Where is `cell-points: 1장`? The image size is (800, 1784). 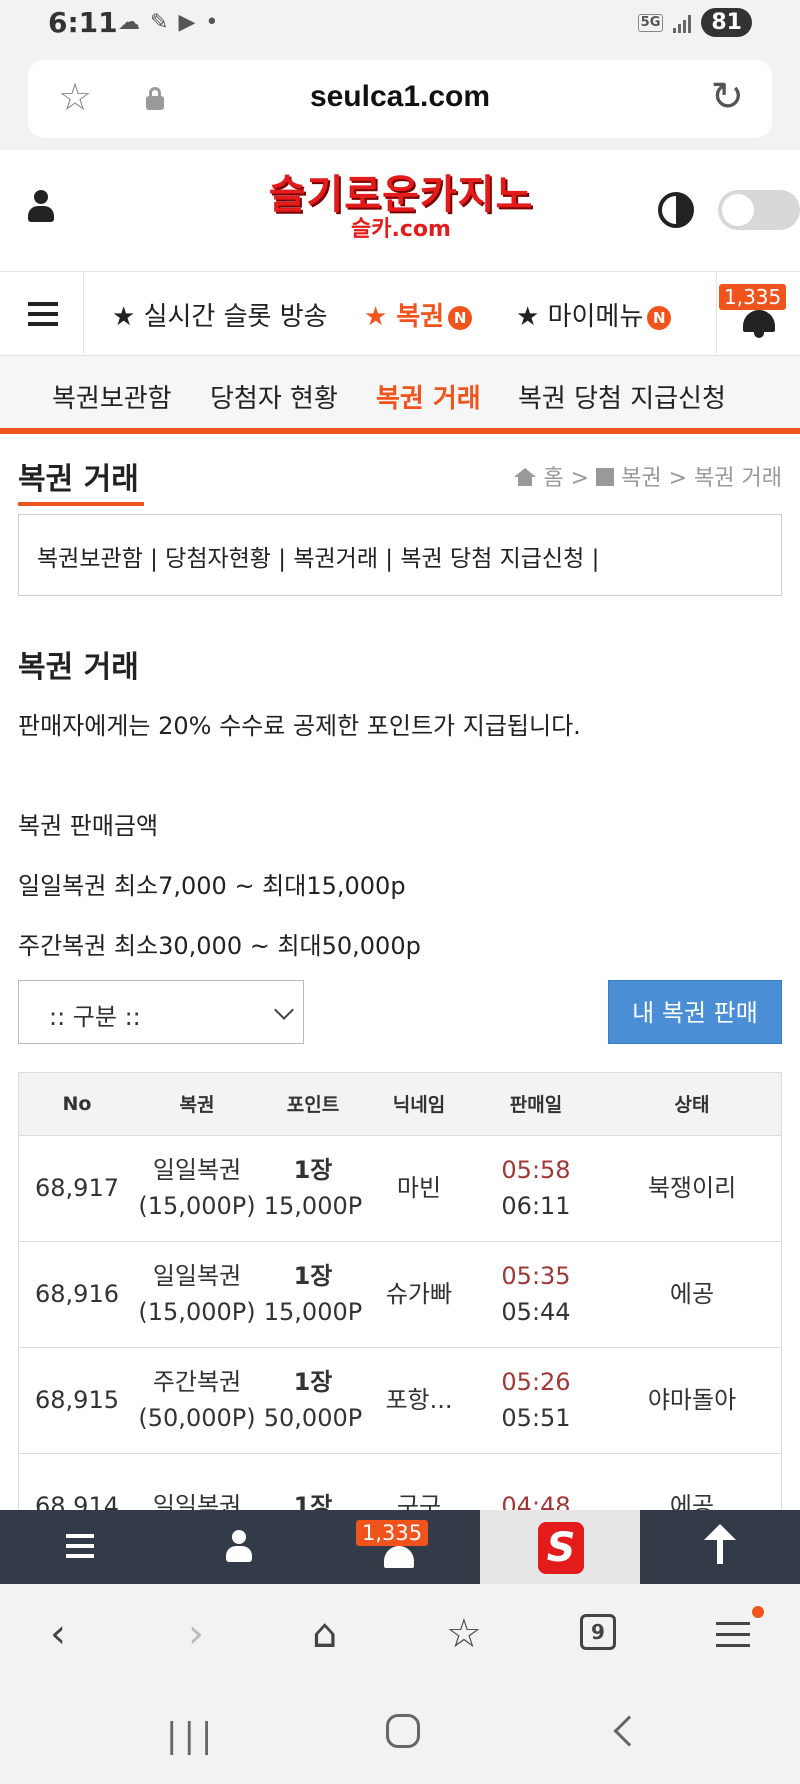 cell-points: 1장 is located at coordinates (313, 1481).